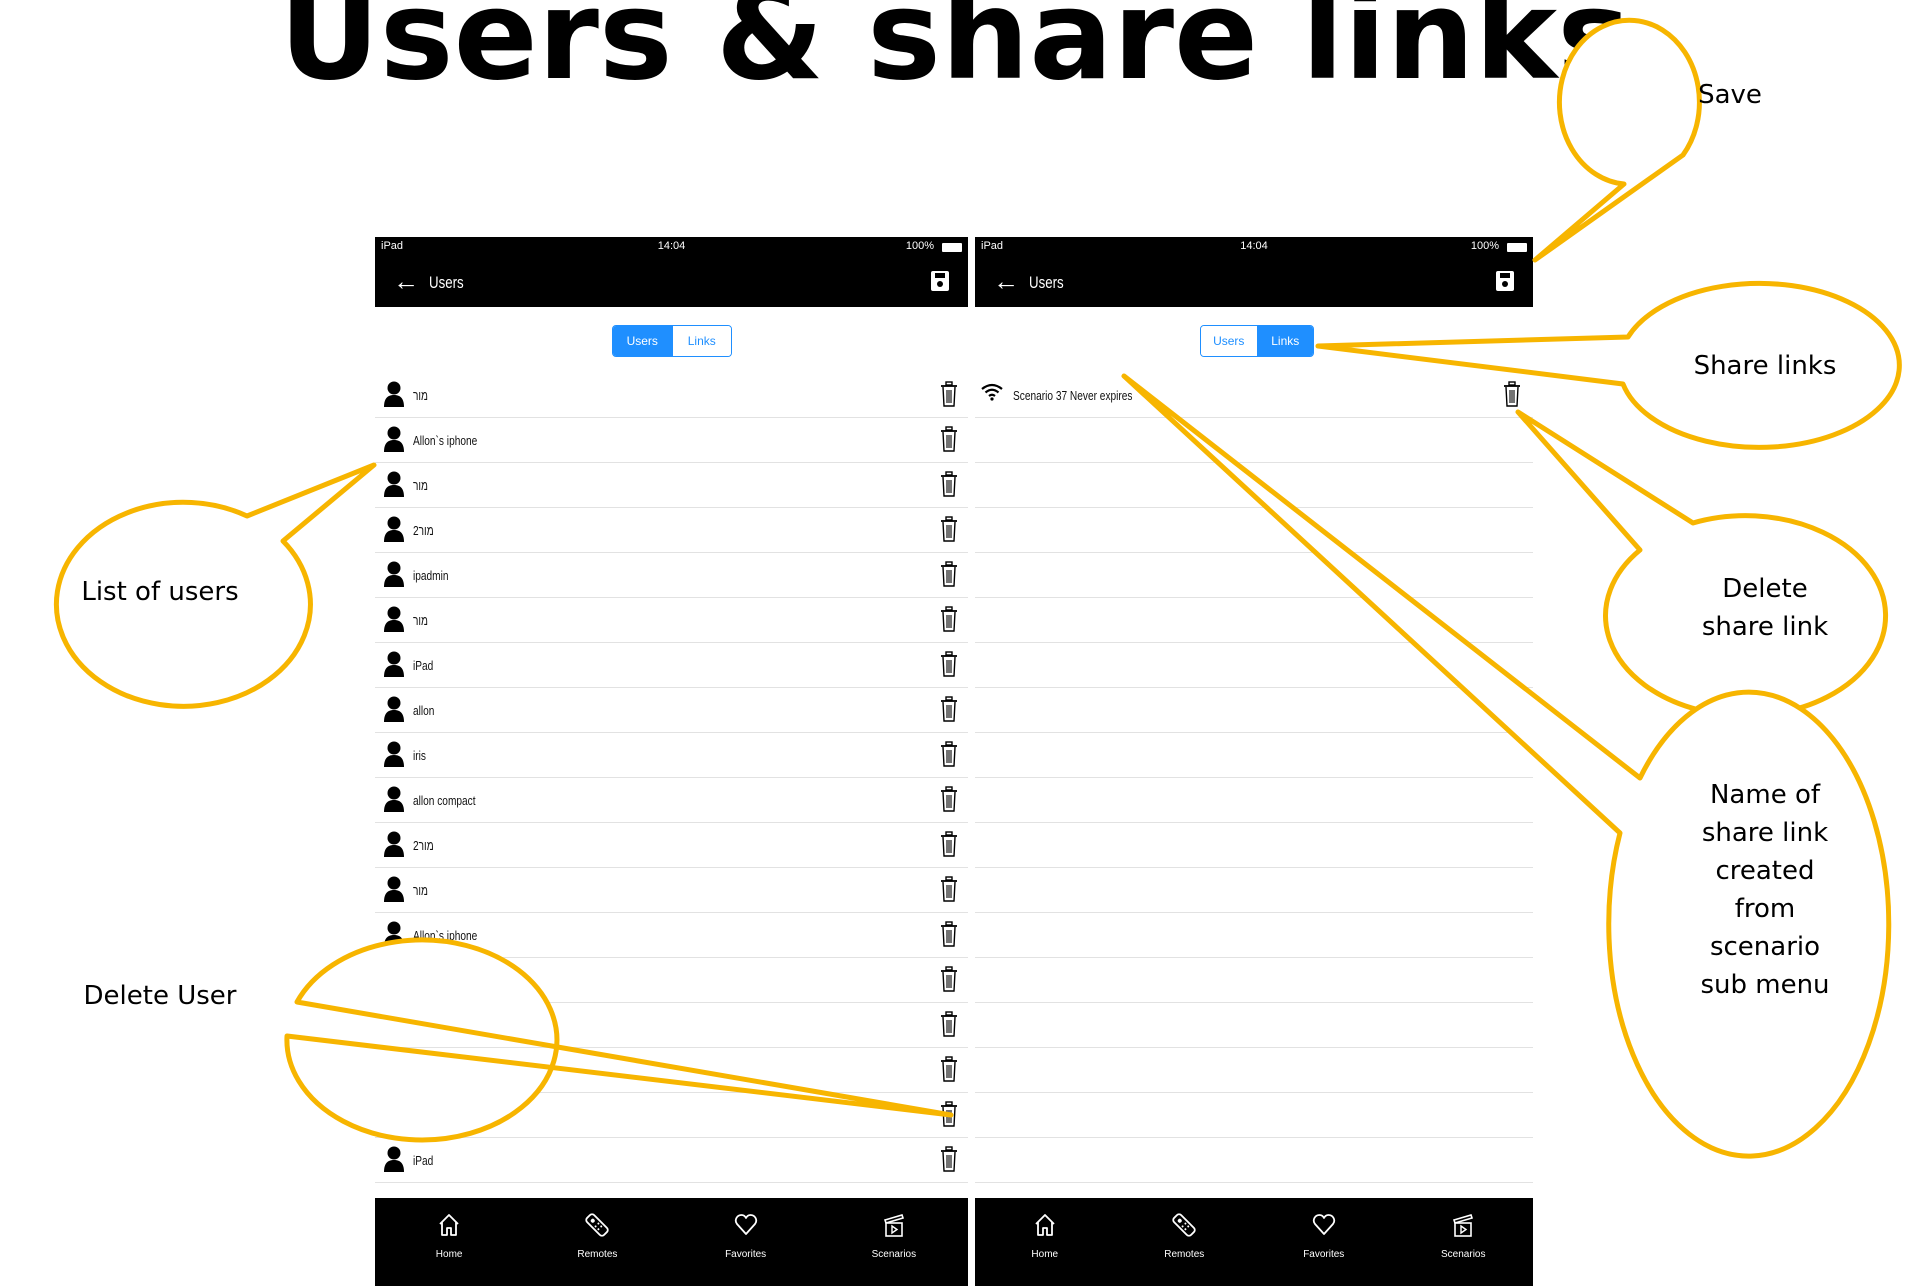 Image resolution: width=1910 pixels, height=1286 pixels. Describe the element at coordinates (1765, 627) in the screenshot. I see `callout-delete-link-line-2: share link` at that location.